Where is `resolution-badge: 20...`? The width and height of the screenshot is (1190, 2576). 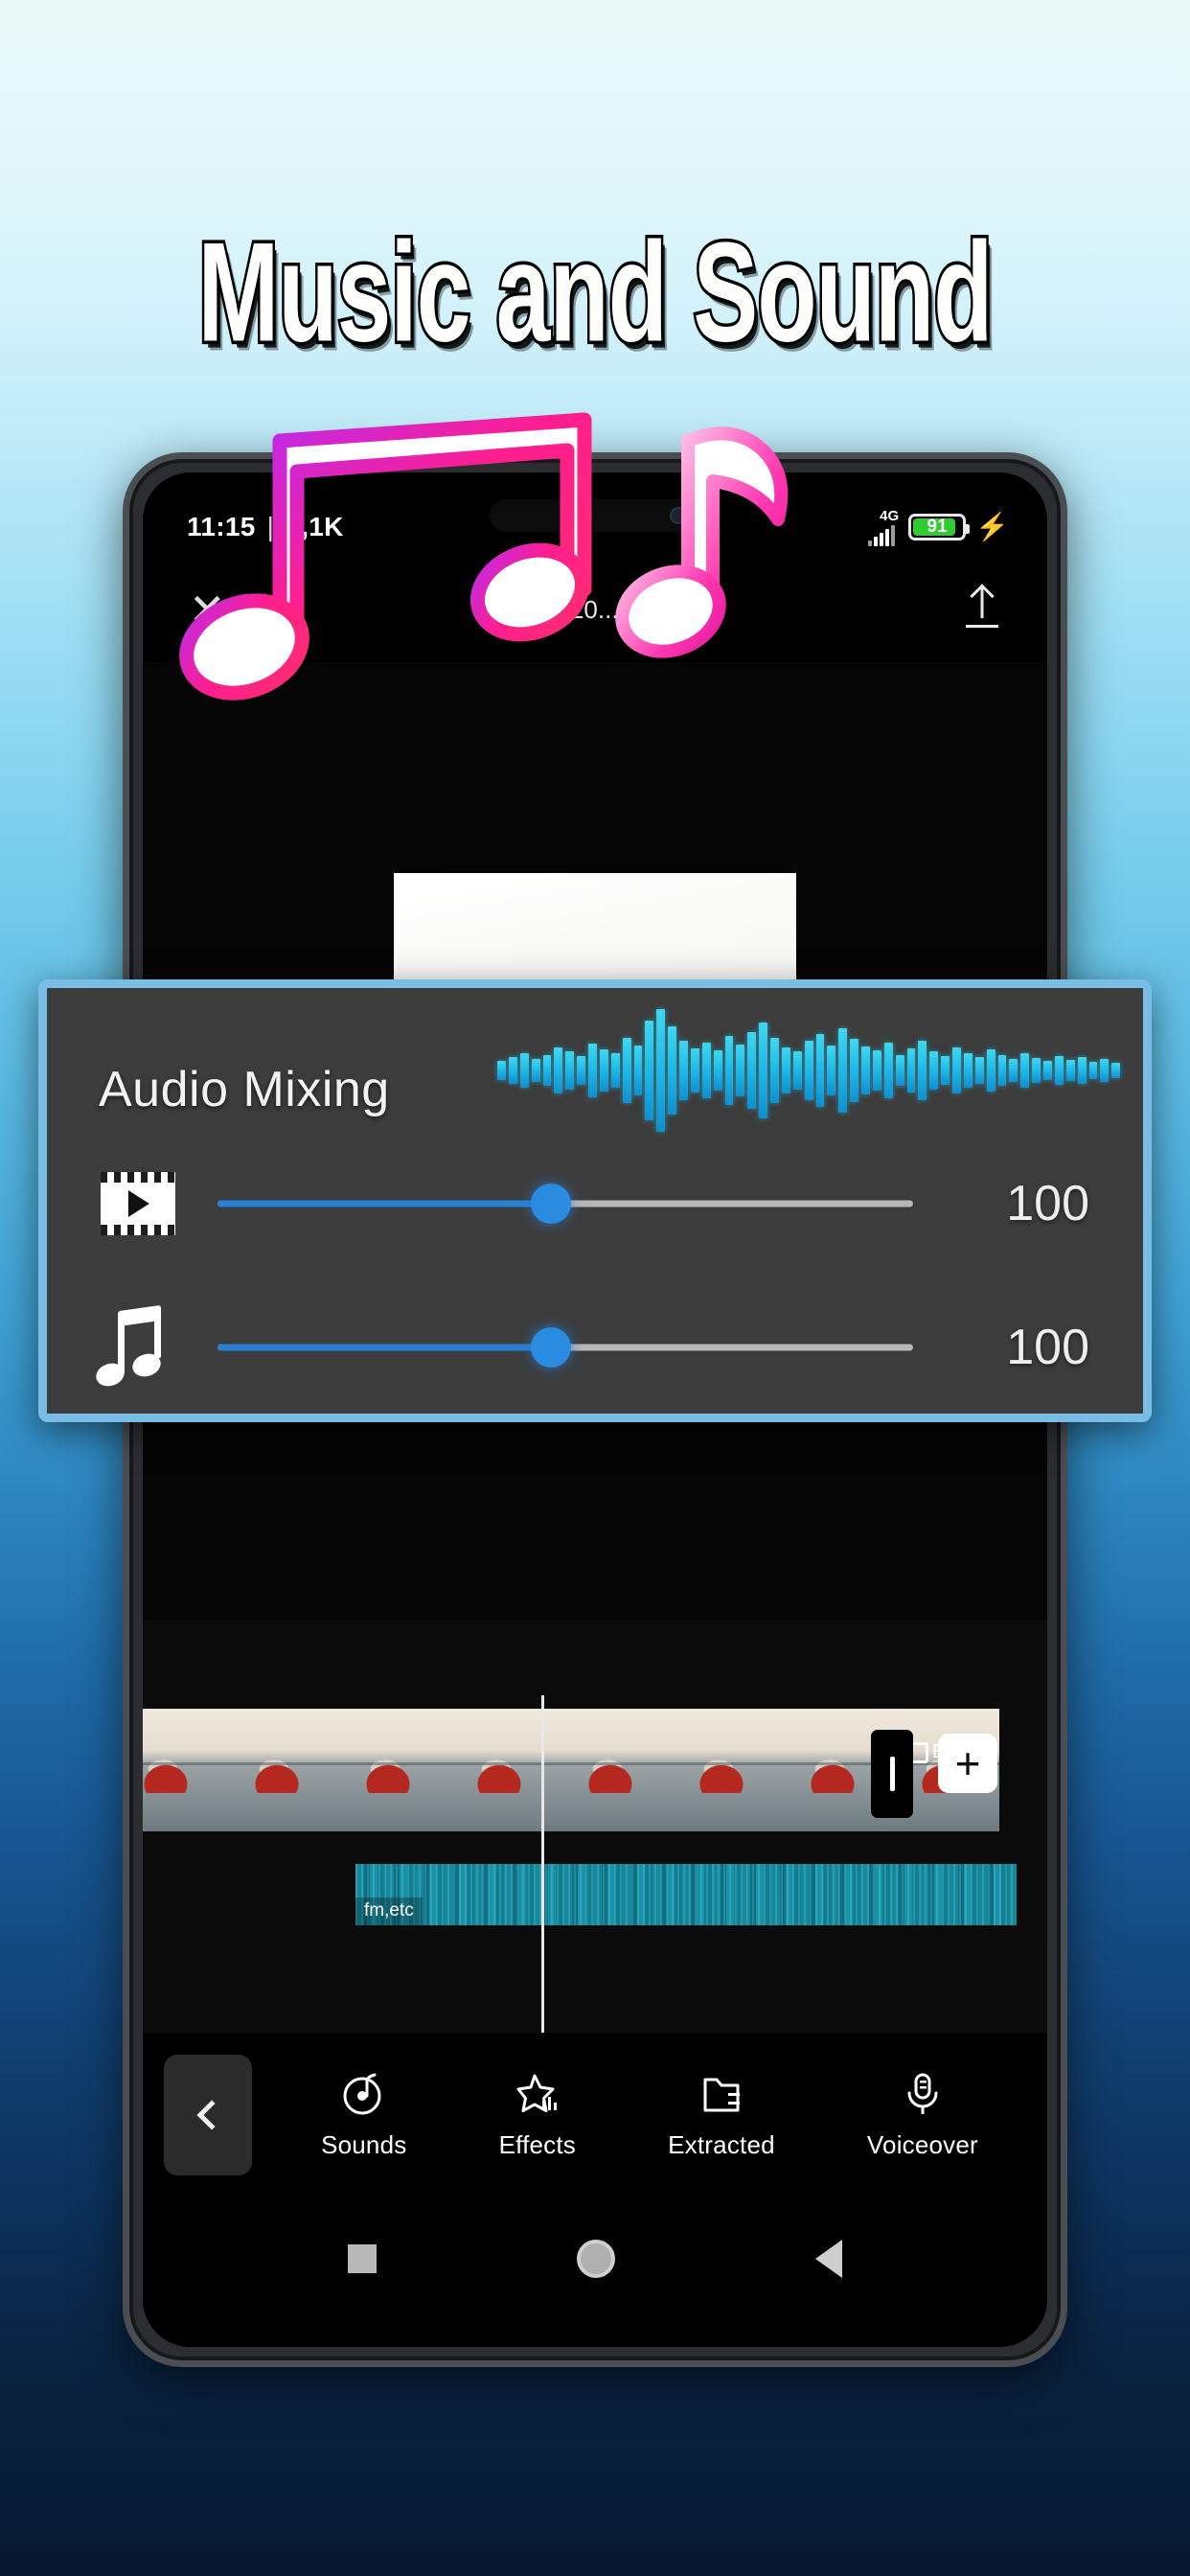
resolution-badge: 20... is located at coordinates (594, 610).